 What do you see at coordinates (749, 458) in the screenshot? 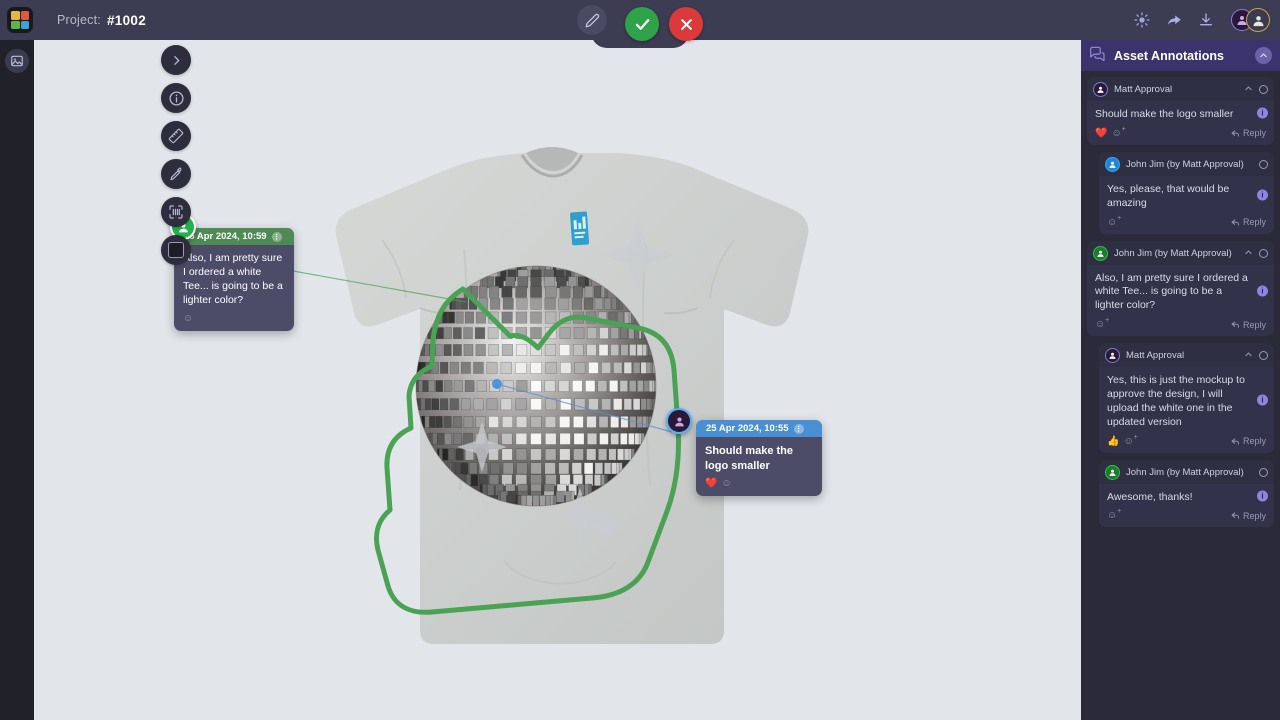
I see `pin-text: Should make the logo smaller` at bounding box center [749, 458].